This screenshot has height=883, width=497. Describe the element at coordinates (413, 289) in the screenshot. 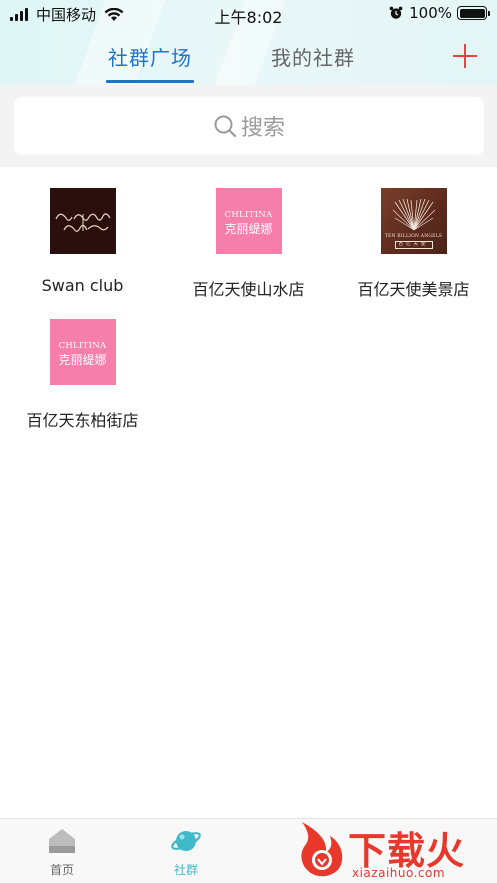

I see `group-name: 百亿天使美景店` at that location.